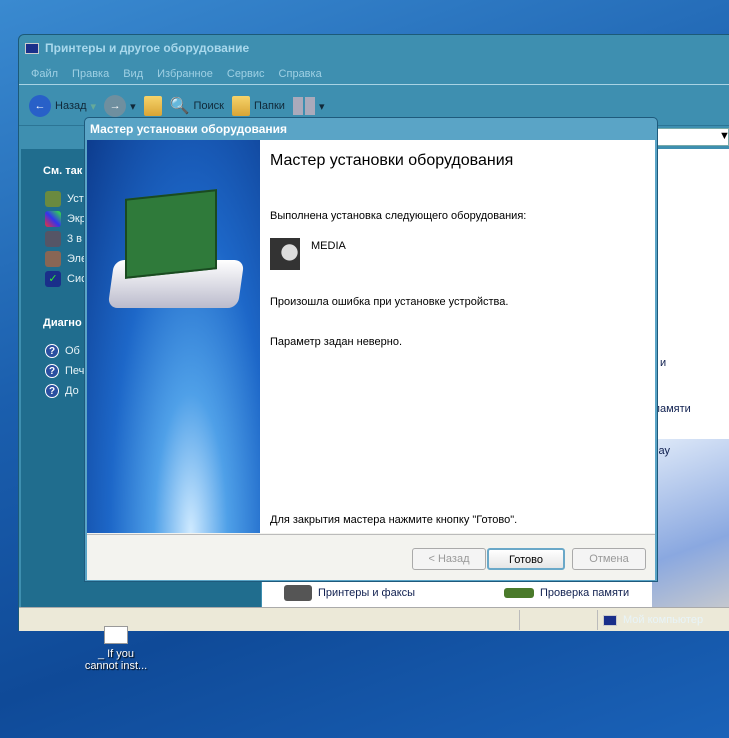 The image size is (729, 738). Describe the element at coordinates (64, 391) in the screenshot. I see `diagnostic-item: ? До` at that location.